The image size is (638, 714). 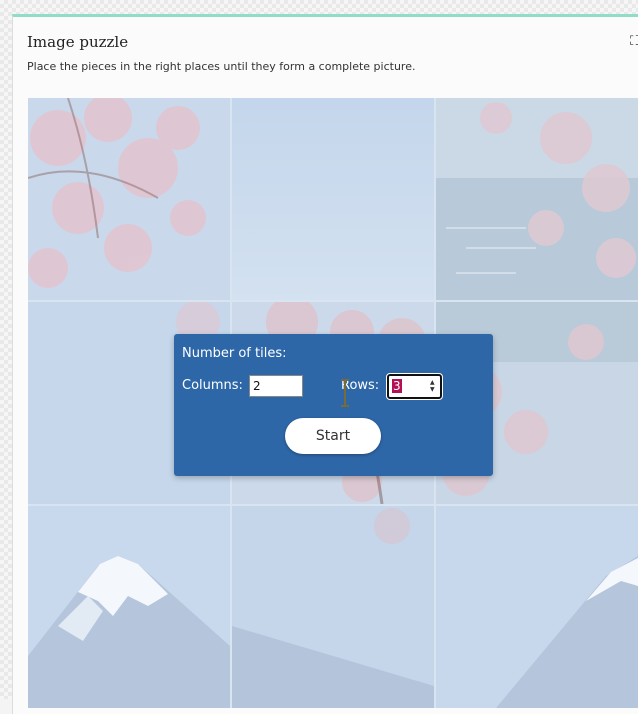 What do you see at coordinates (397, 386) in the screenshot?
I see `rows-value: 3` at bounding box center [397, 386].